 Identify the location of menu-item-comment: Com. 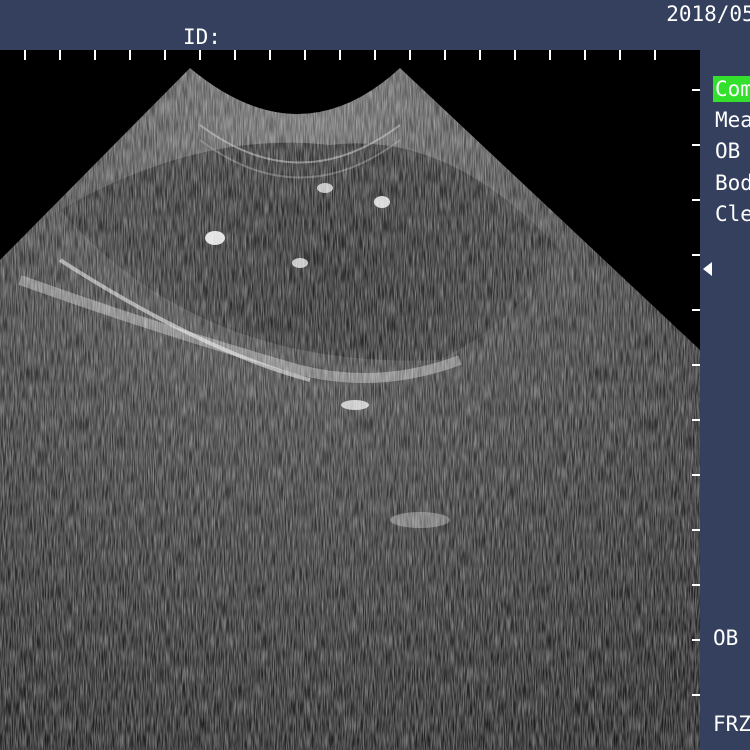
(731, 89).